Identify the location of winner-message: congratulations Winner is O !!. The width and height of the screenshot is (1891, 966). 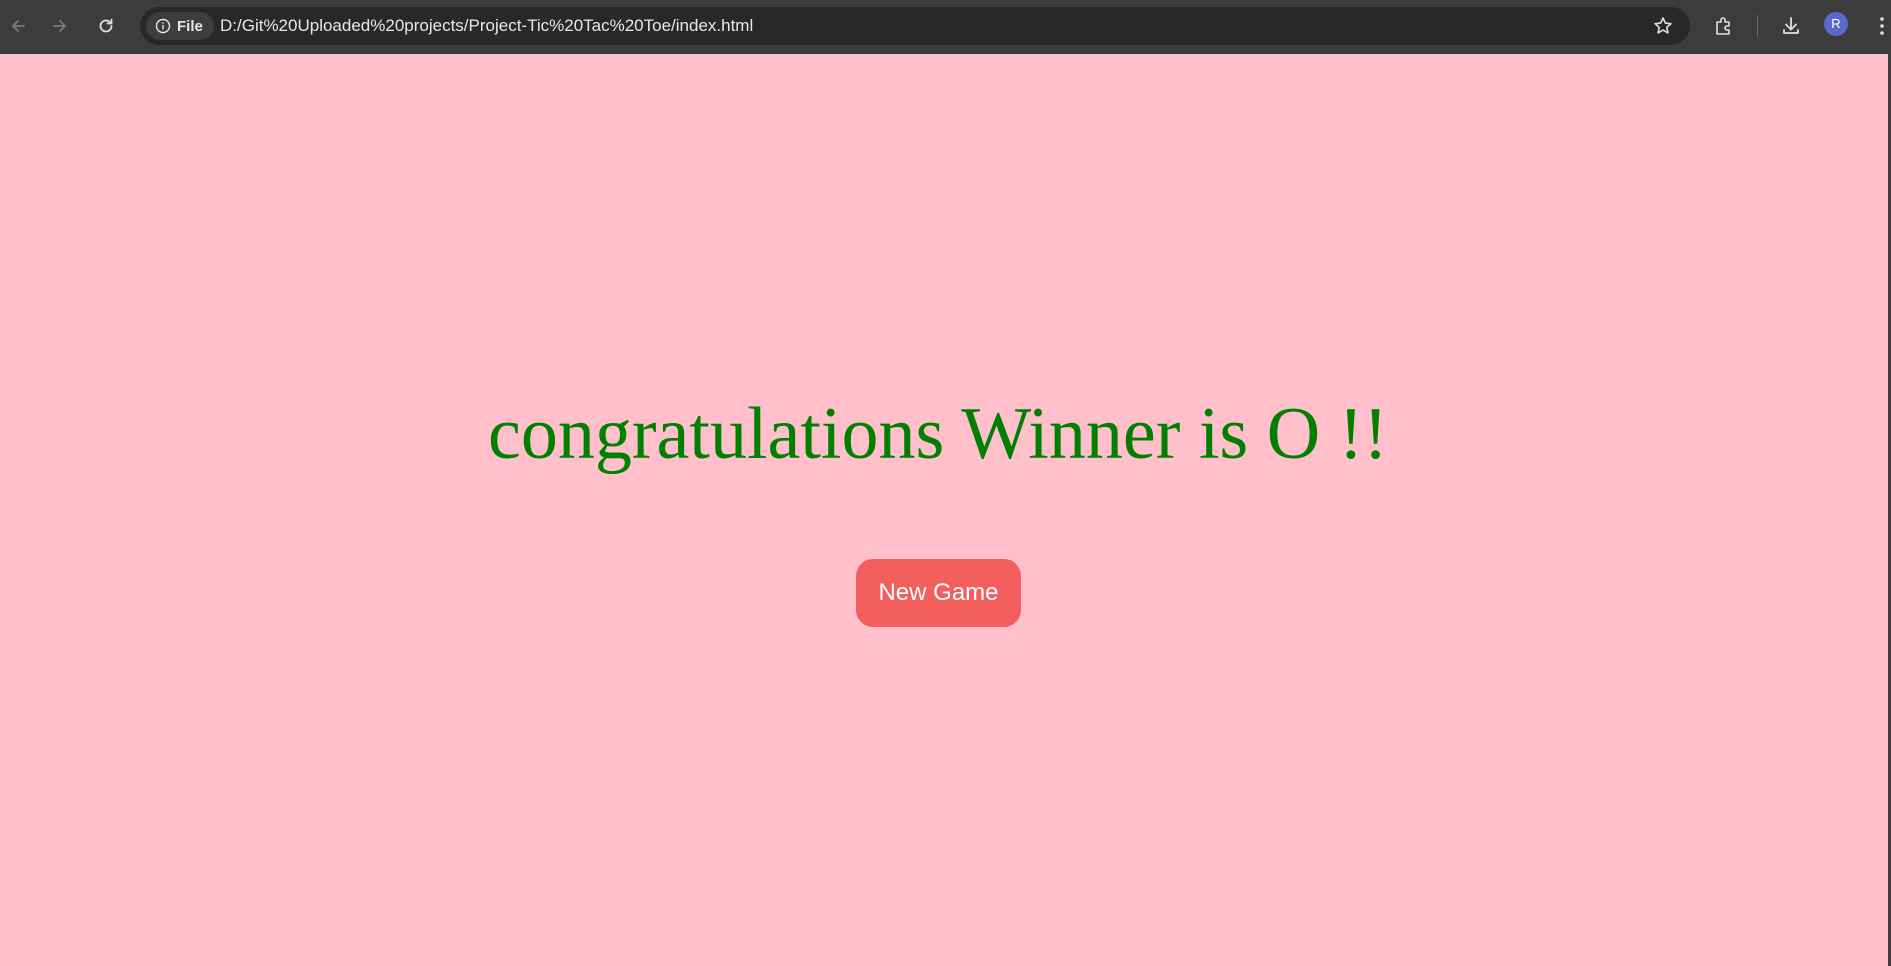
(938, 434).